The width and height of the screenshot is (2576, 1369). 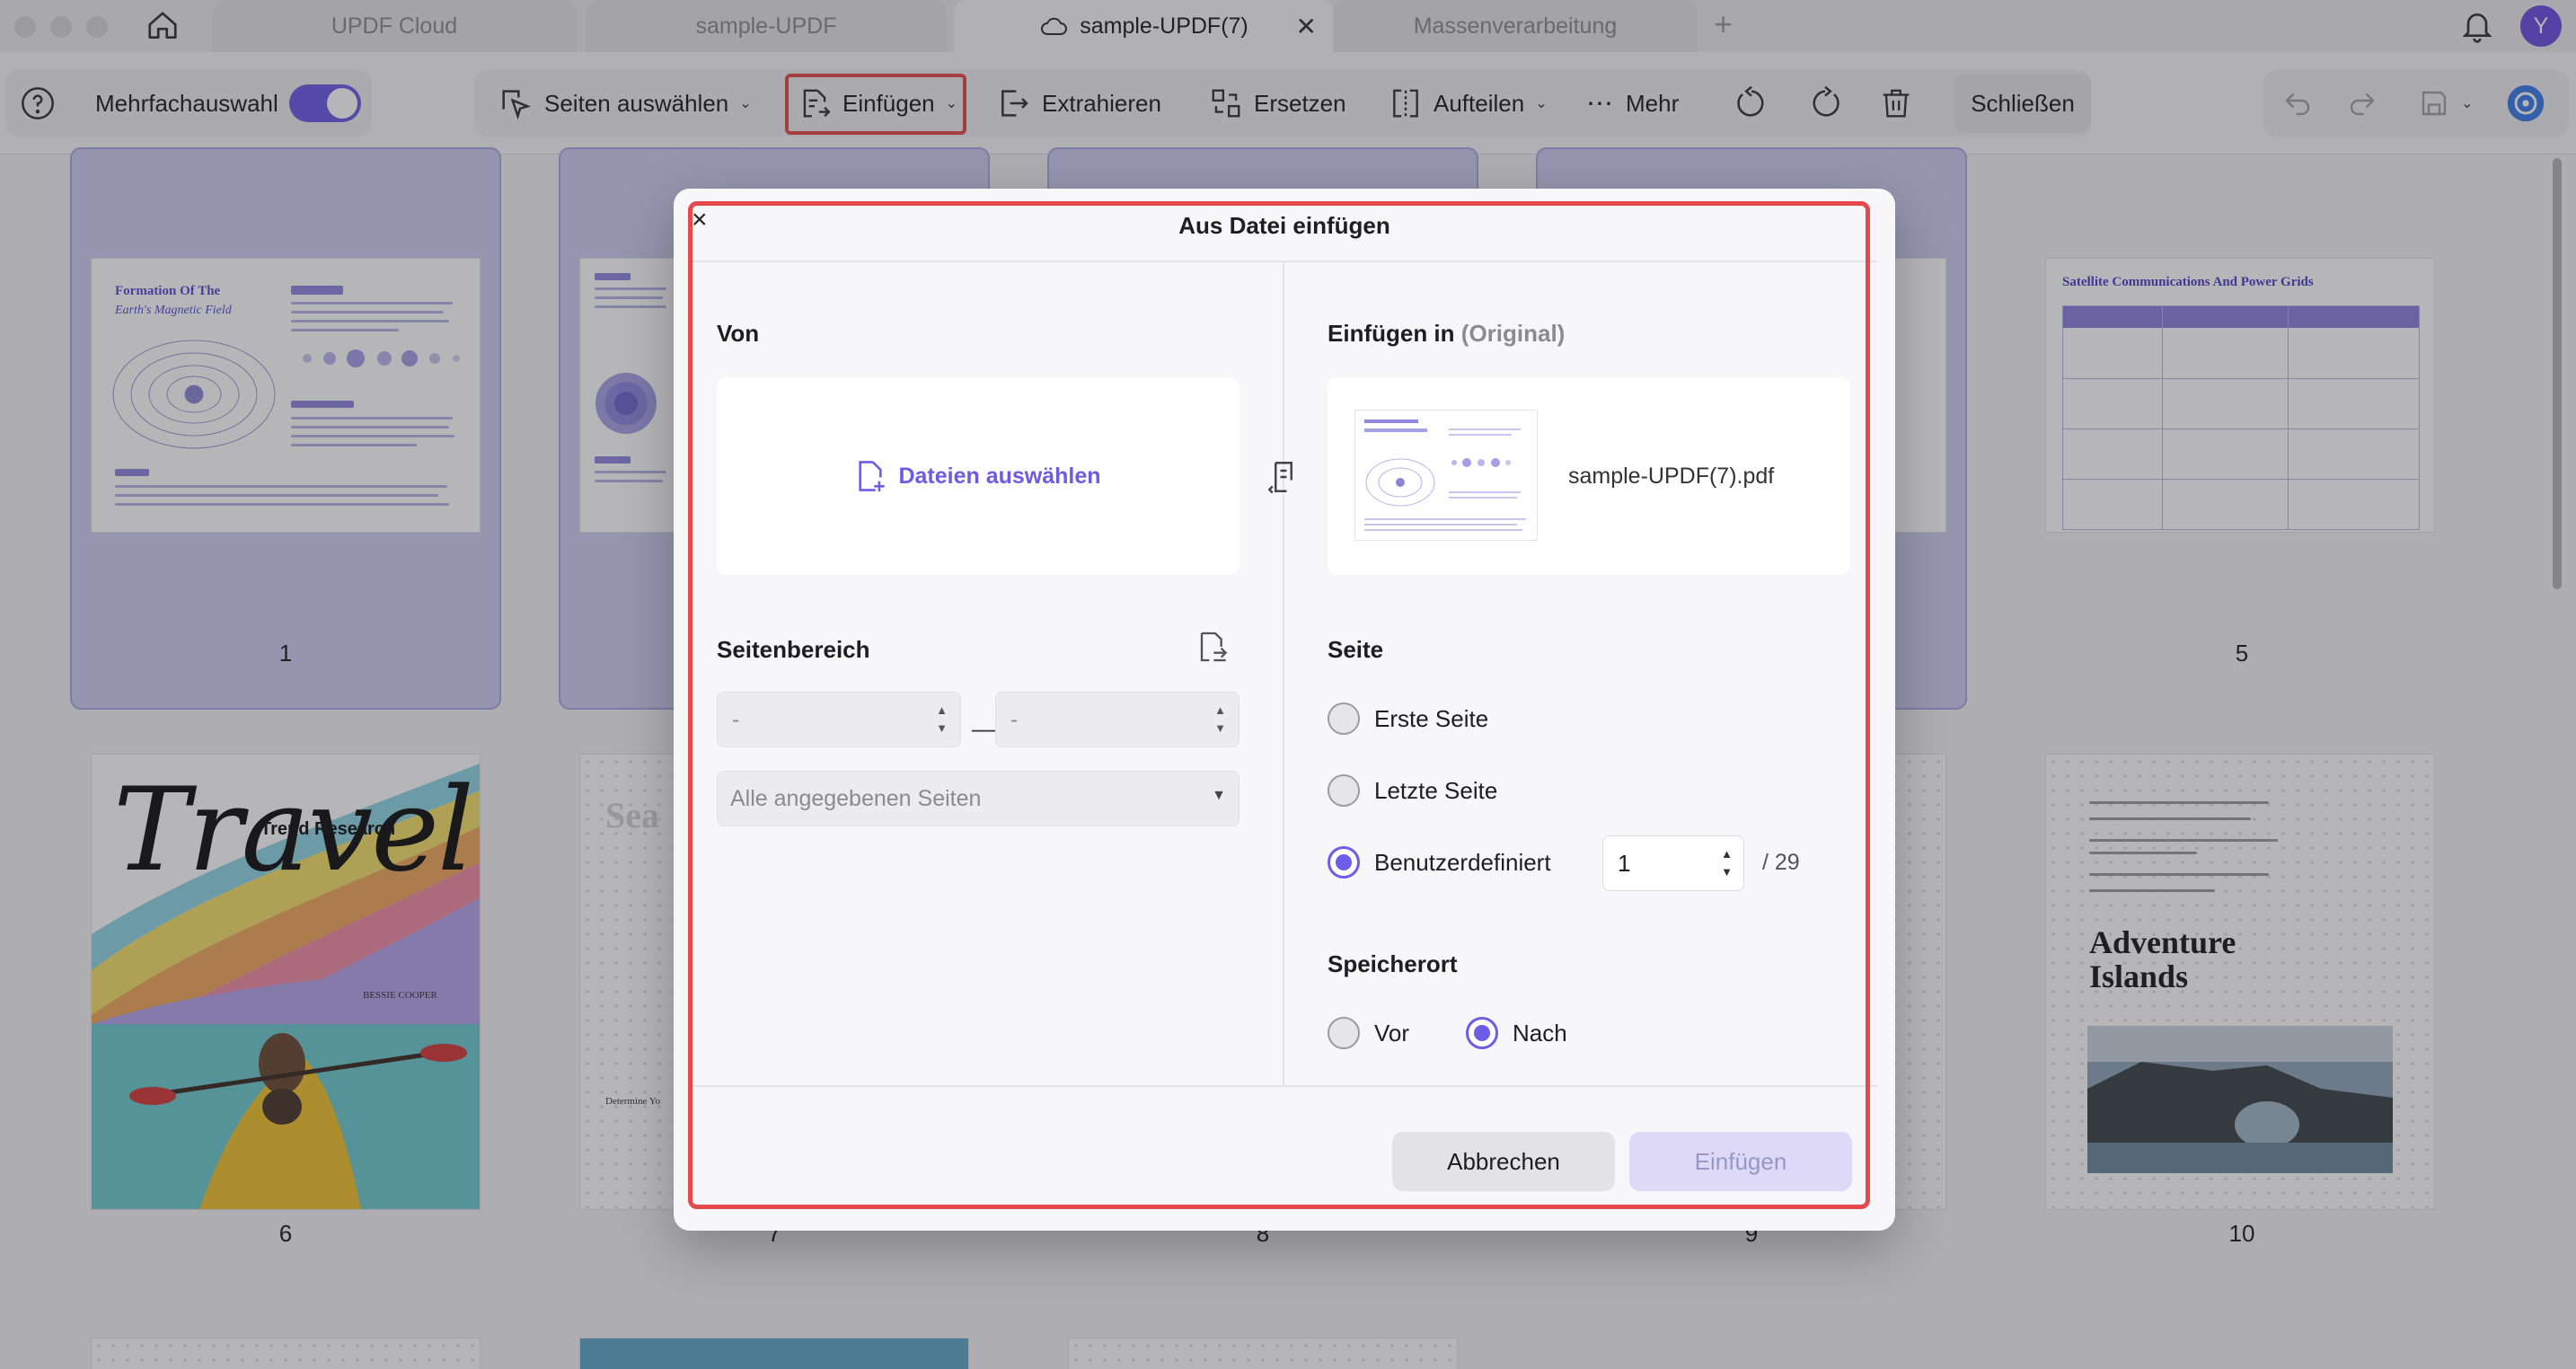 I want to click on after-option: Nach, so click(x=1516, y=1033).